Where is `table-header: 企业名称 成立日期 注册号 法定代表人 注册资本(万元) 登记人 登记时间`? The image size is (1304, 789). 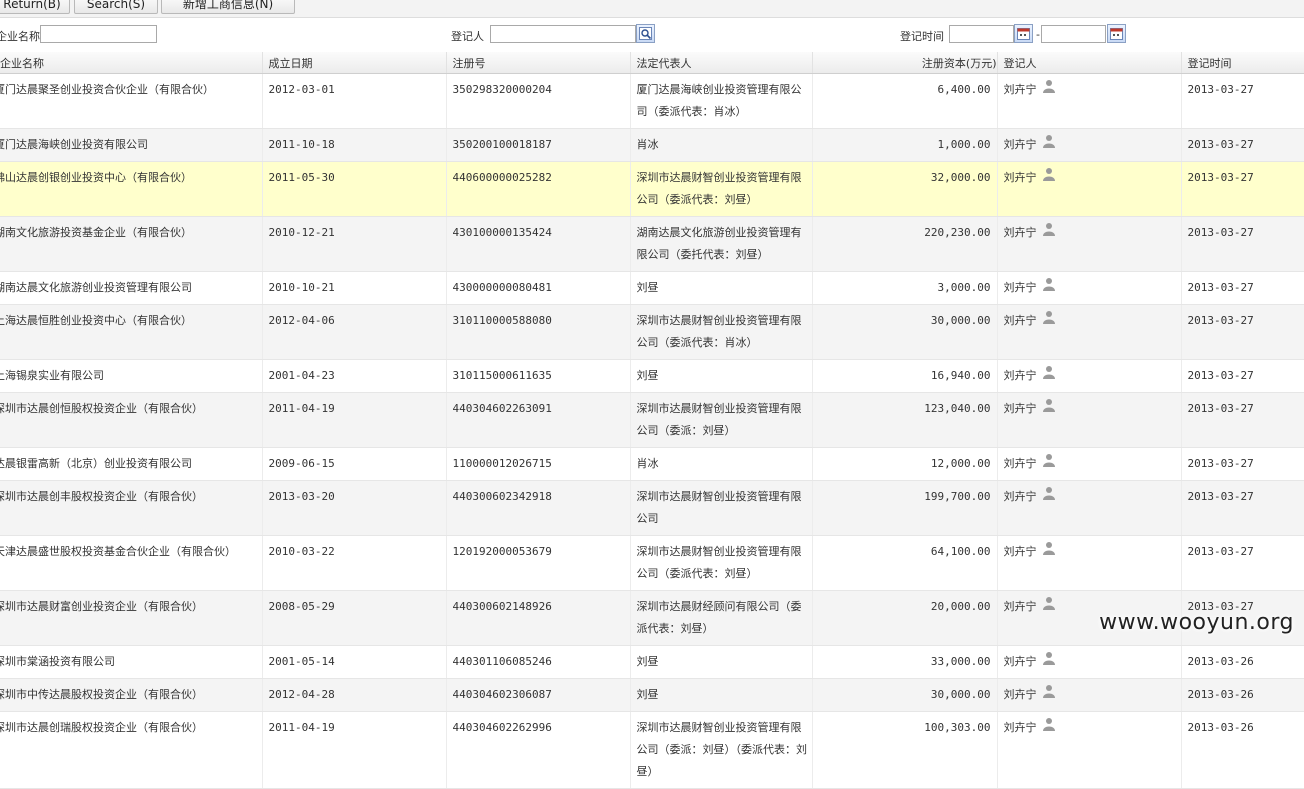 table-header: 企业名称 成立日期 注册号 法定代表人 注册资本(万元) 登记人 登记时间 is located at coordinates (652, 63).